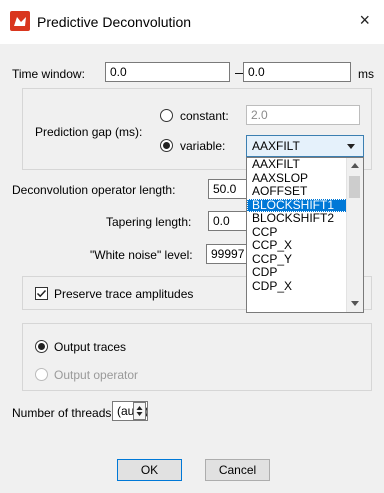  Describe the element at coordinates (305, 146) in the screenshot. I see `variable-select: AAXFILT` at that location.